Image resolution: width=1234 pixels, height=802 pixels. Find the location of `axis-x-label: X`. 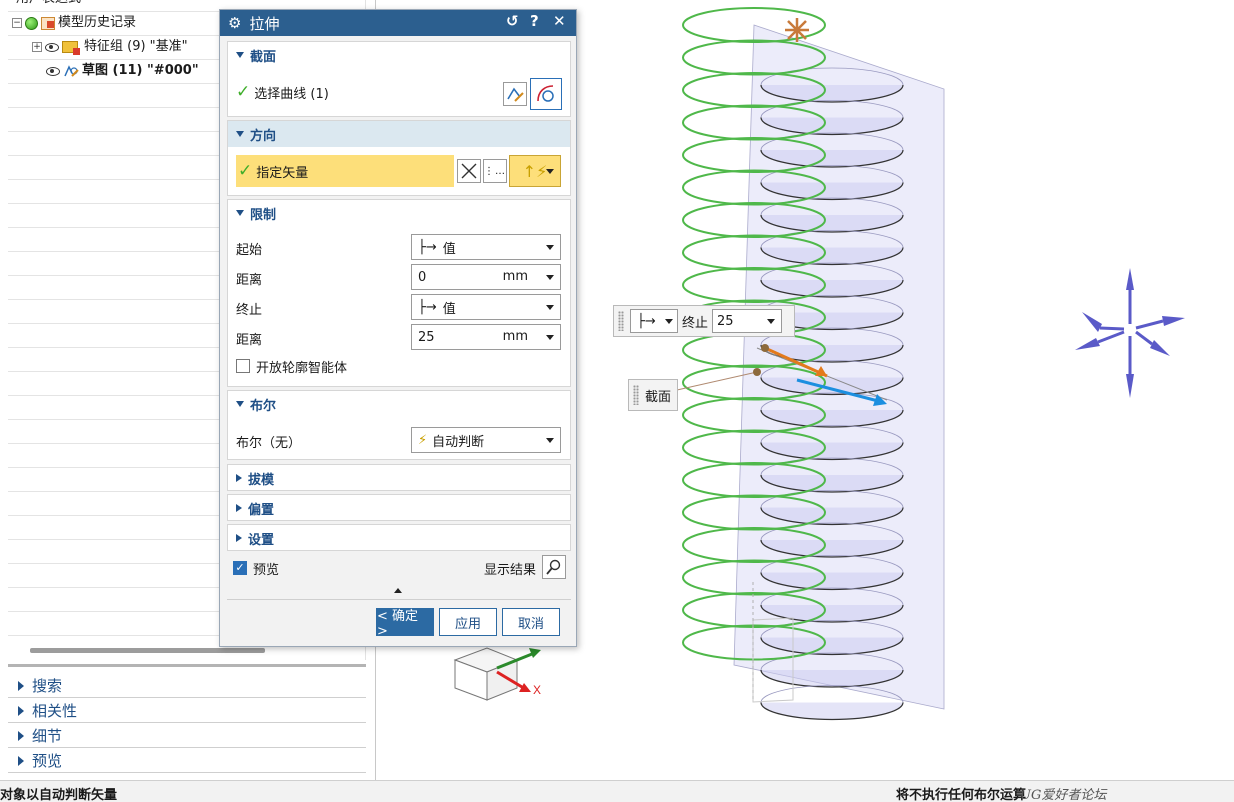

axis-x-label: X is located at coordinates (537, 690).